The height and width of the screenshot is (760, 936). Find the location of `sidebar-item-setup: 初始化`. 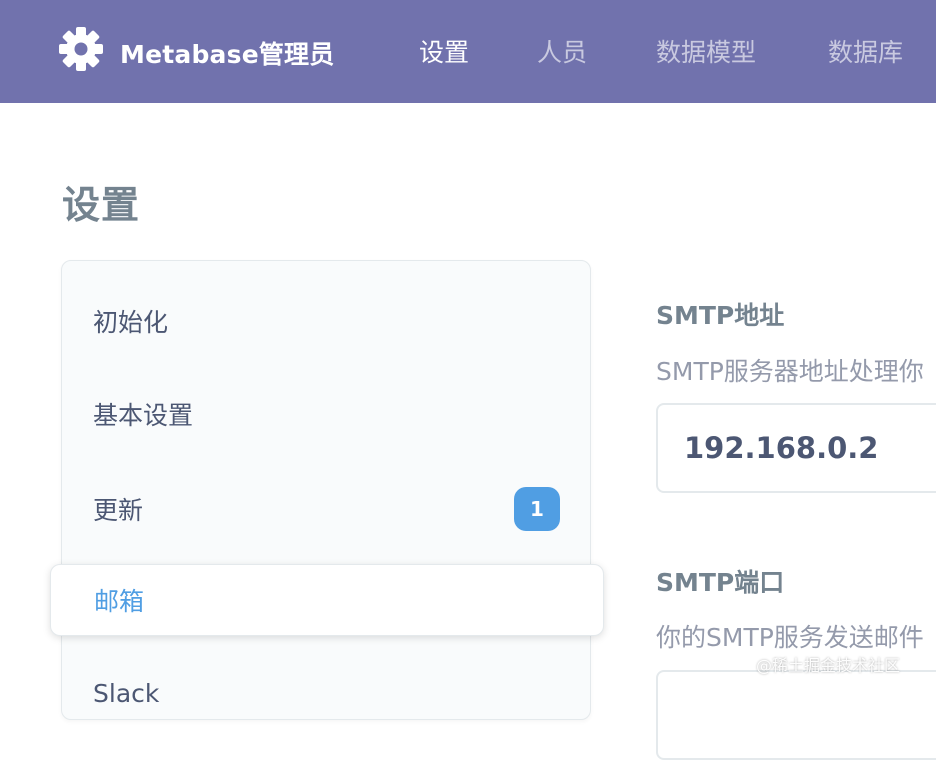

sidebar-item-setup: 初始化 is located at coordinates (326, 321).